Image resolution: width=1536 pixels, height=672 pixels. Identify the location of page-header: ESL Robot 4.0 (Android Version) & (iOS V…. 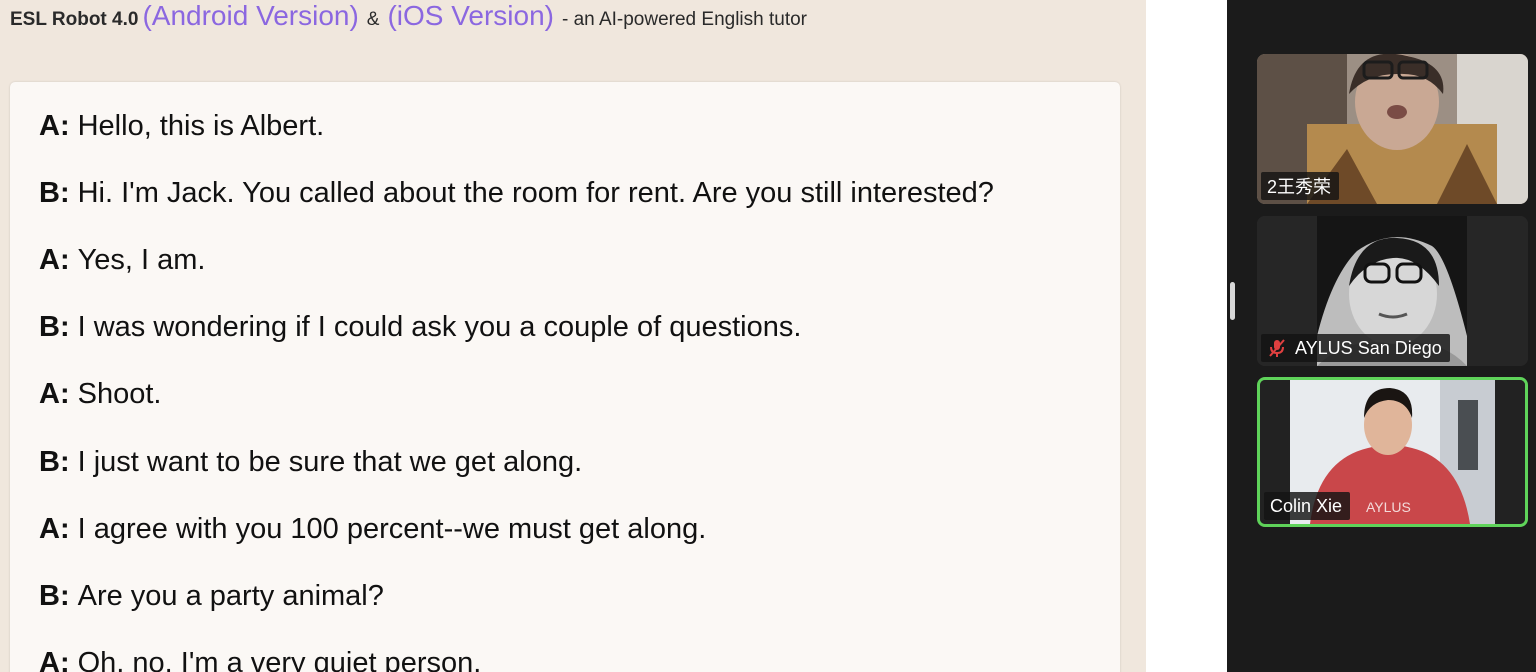
(575, 20).